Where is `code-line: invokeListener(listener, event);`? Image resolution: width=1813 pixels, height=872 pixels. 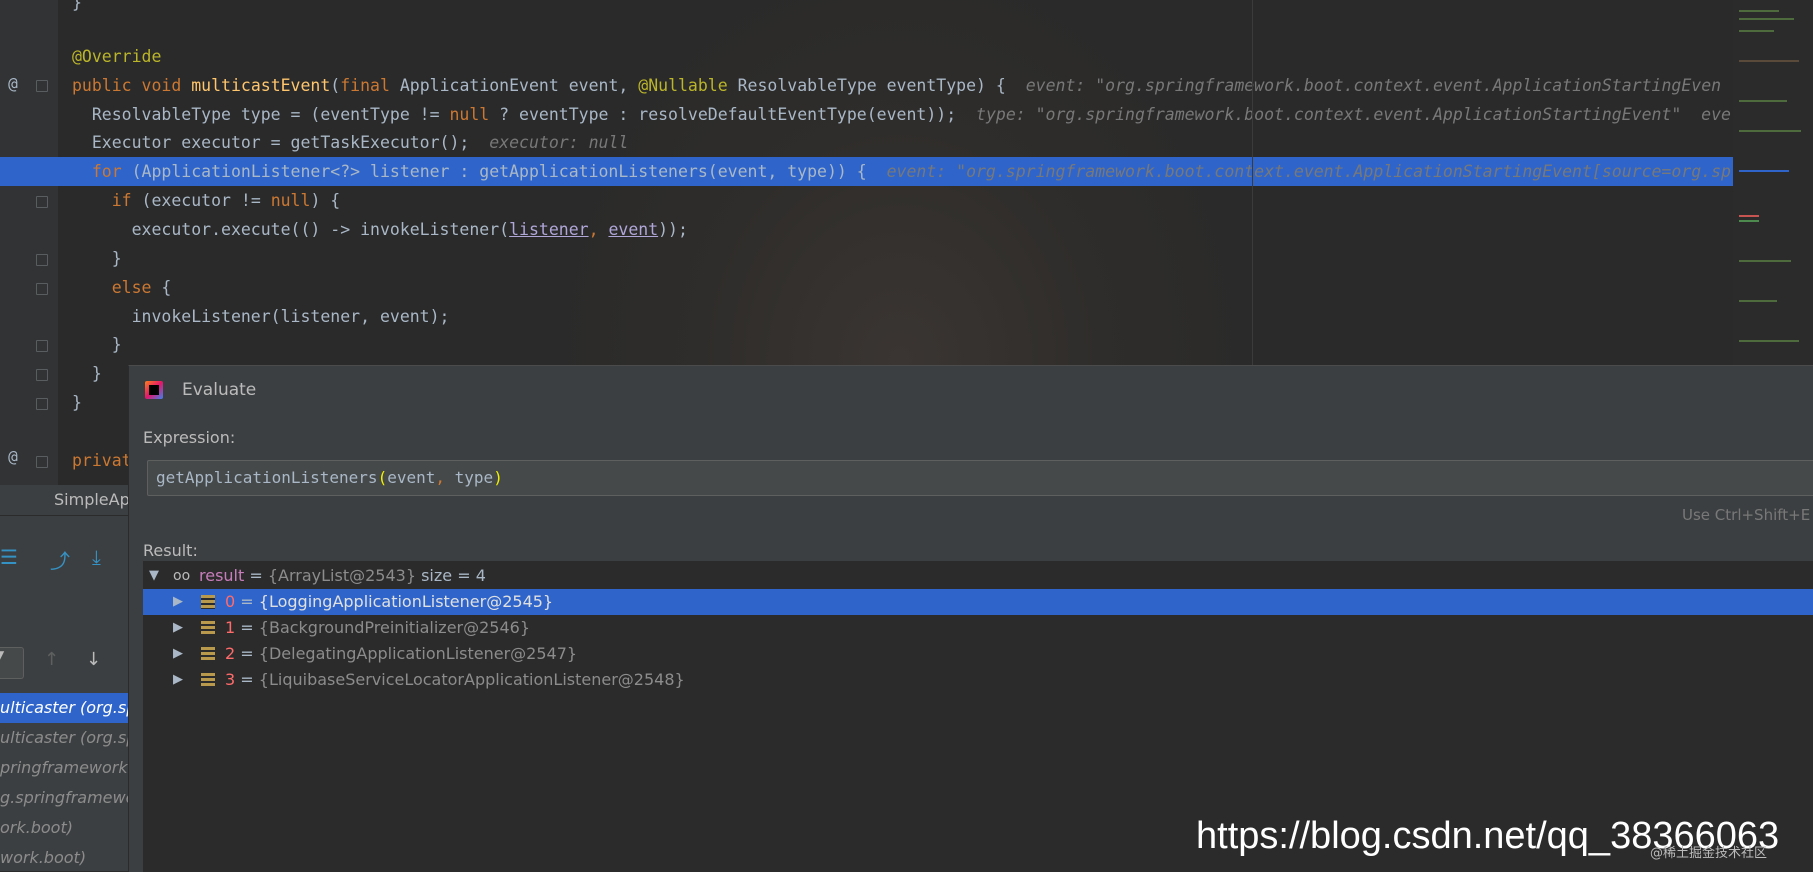 code-line: invokeListener(listener, event); is located at coordinates (866, 316).